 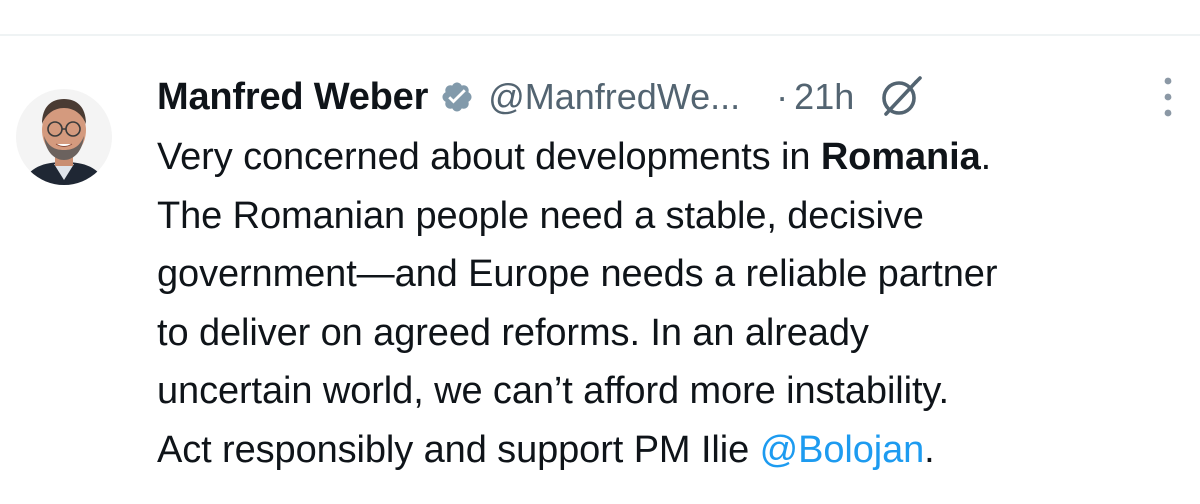 I want to click on display-name: Manfred Weber, so click(x=292, y=97).